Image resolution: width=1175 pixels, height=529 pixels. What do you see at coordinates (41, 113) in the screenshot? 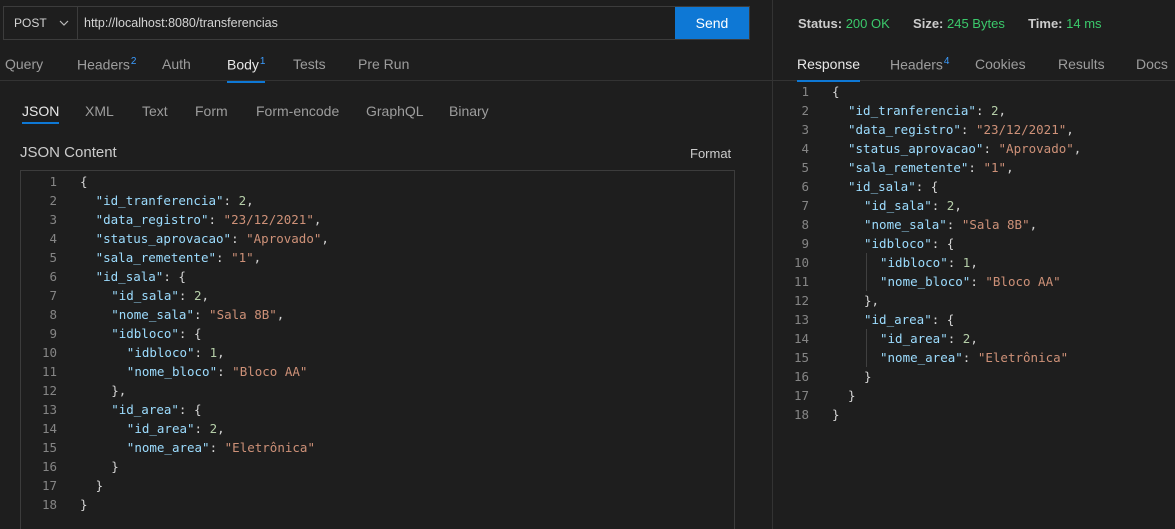
I see `body-type-json: JSON` at bounding box center [41, 113].